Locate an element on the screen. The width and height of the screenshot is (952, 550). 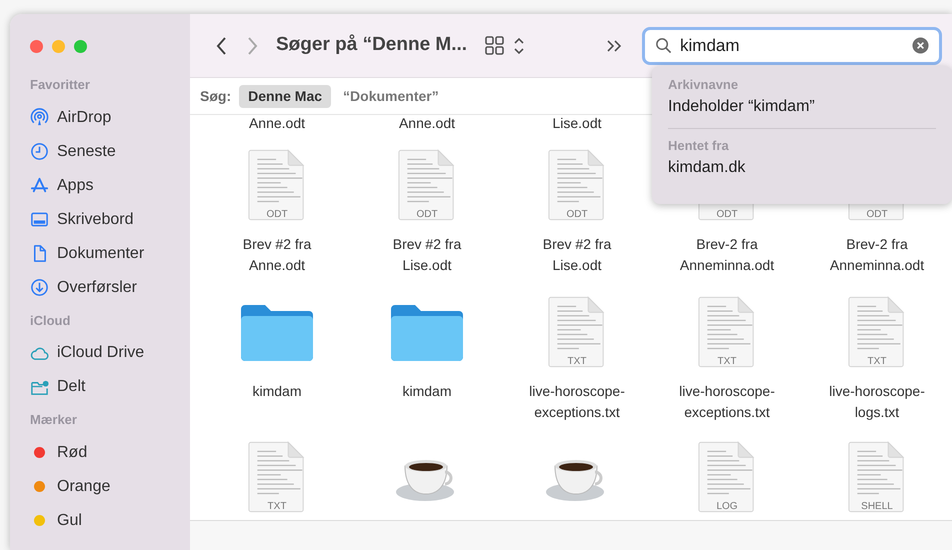
sidebar-heading: Mærker is located at coordinates (54, 420).